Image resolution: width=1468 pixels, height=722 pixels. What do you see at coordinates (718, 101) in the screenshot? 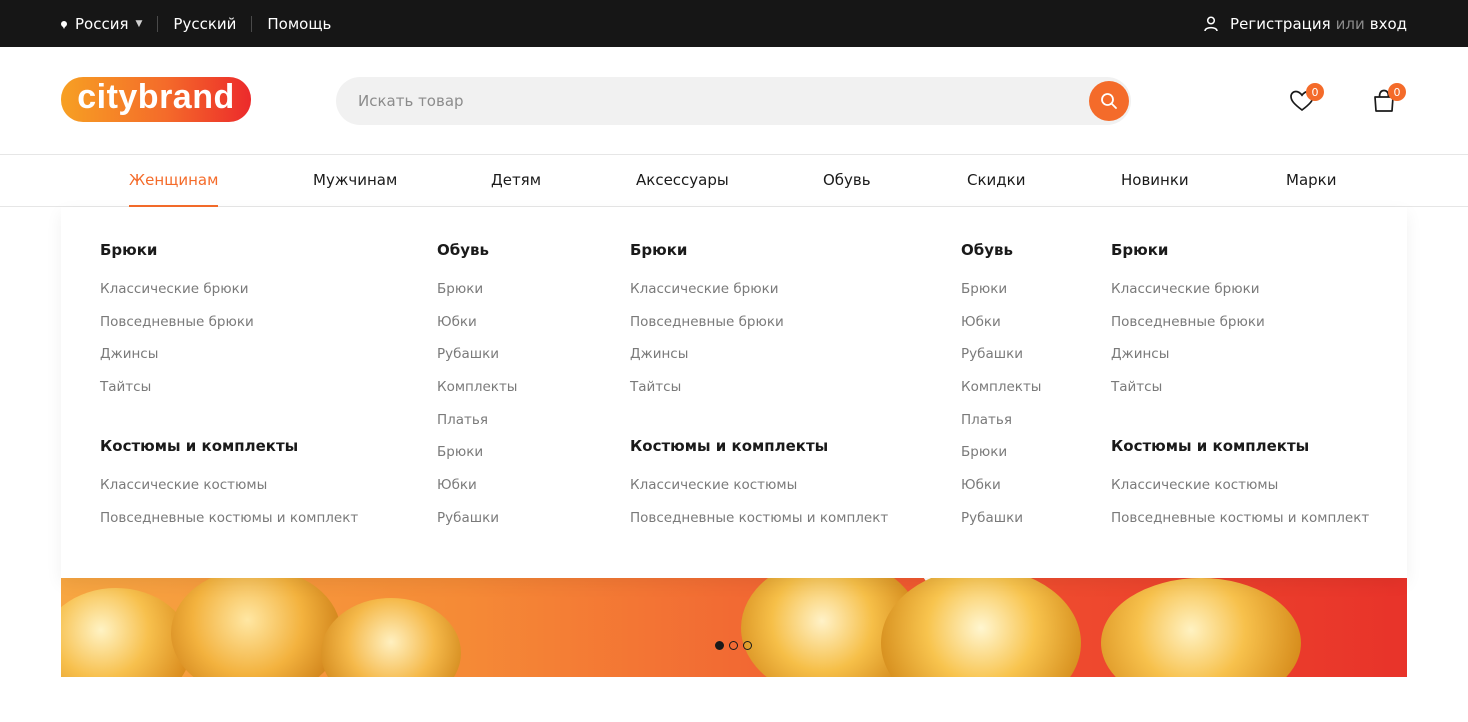
I see `search-input` at bounding box center [718, 101].